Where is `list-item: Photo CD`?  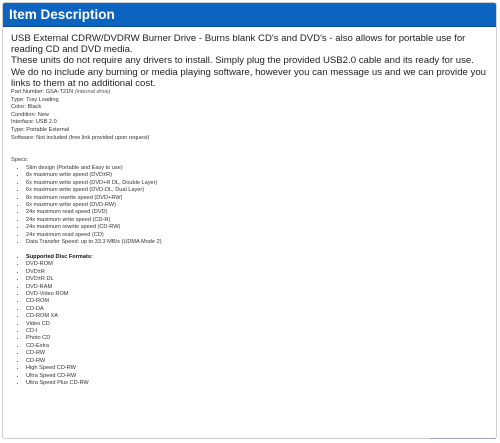 list-item: Photo CD is located at coordinates (257, 338).